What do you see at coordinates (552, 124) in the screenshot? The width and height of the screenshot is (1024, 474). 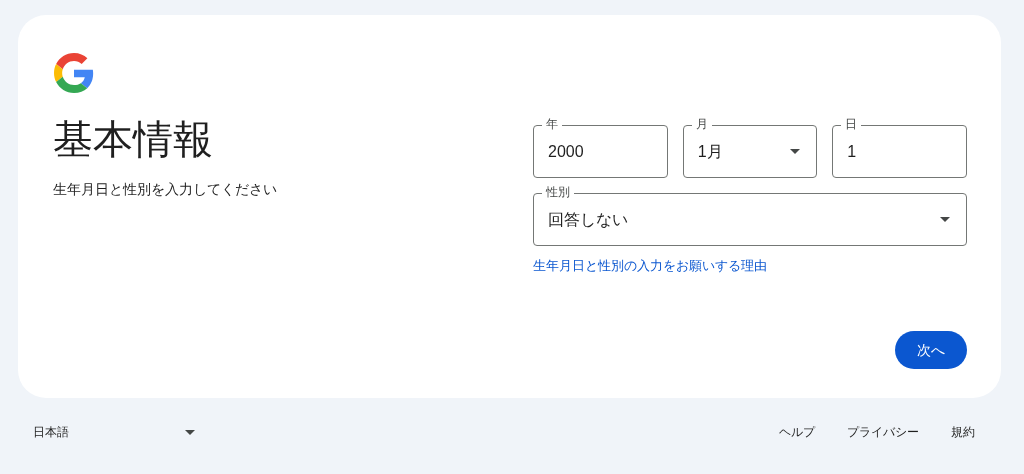 I see `field-label: 年` at bounding box center [552, 124].